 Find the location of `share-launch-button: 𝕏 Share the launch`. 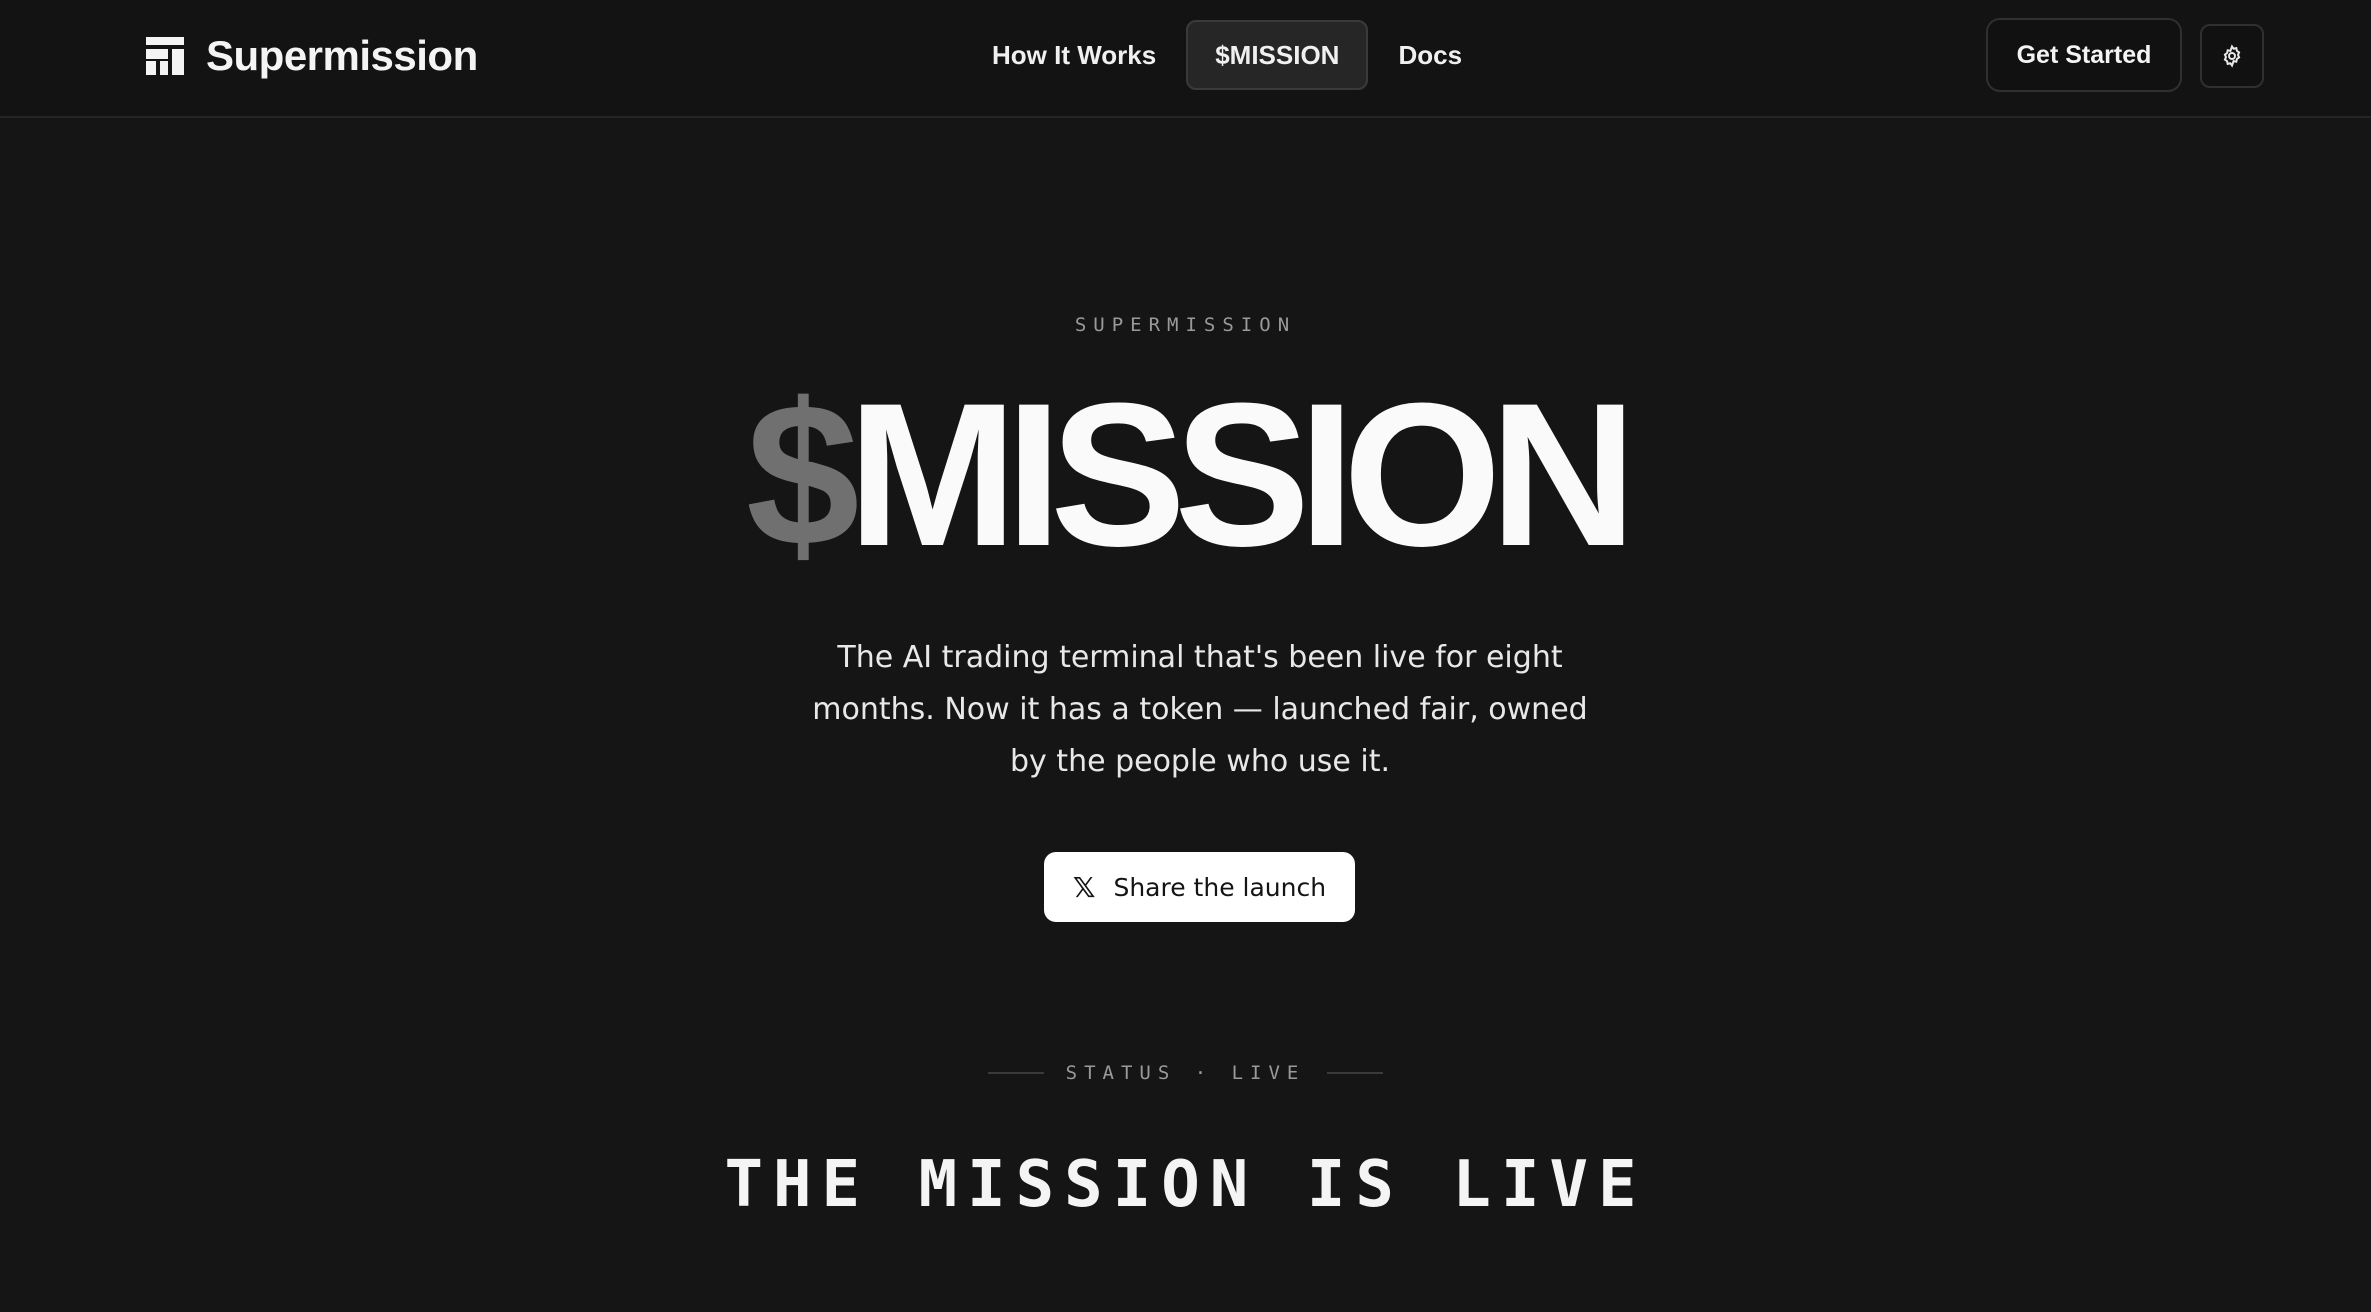

share-launch-button: 𝕏 Share the launch is located at coordinates (1199, 887).